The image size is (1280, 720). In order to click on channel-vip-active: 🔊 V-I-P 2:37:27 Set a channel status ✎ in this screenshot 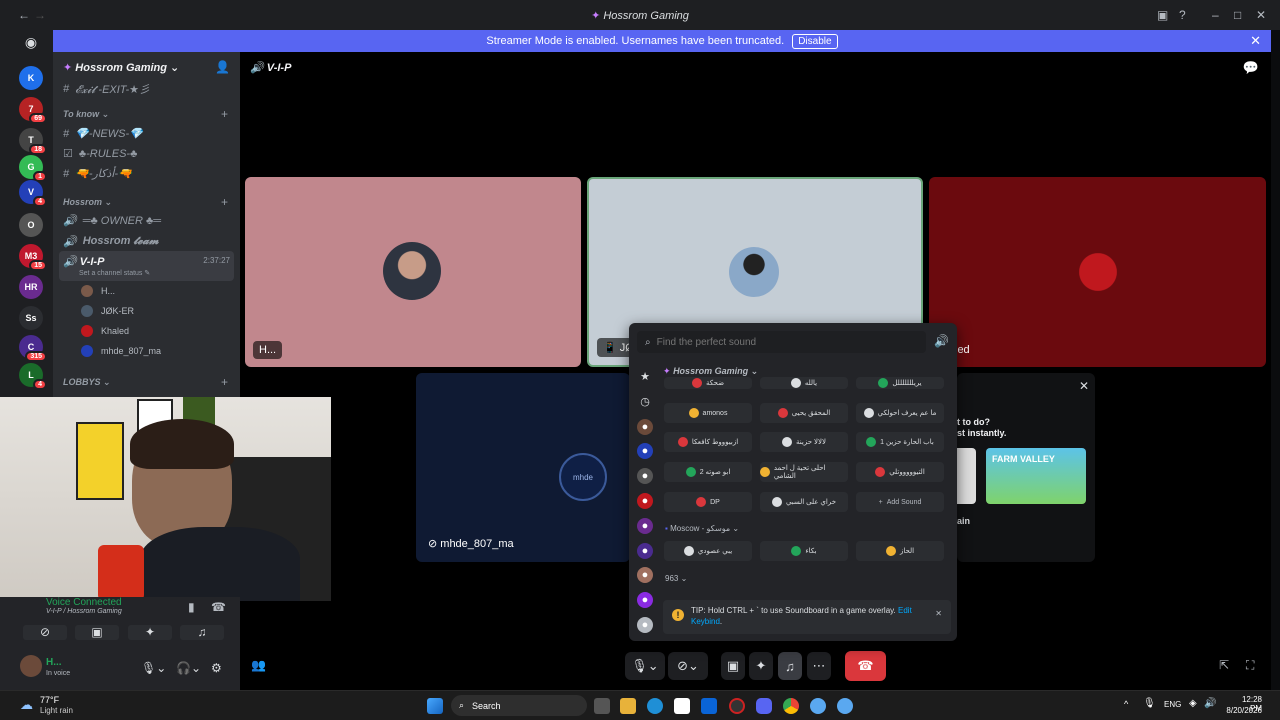, I will do `click(146, 266)`.